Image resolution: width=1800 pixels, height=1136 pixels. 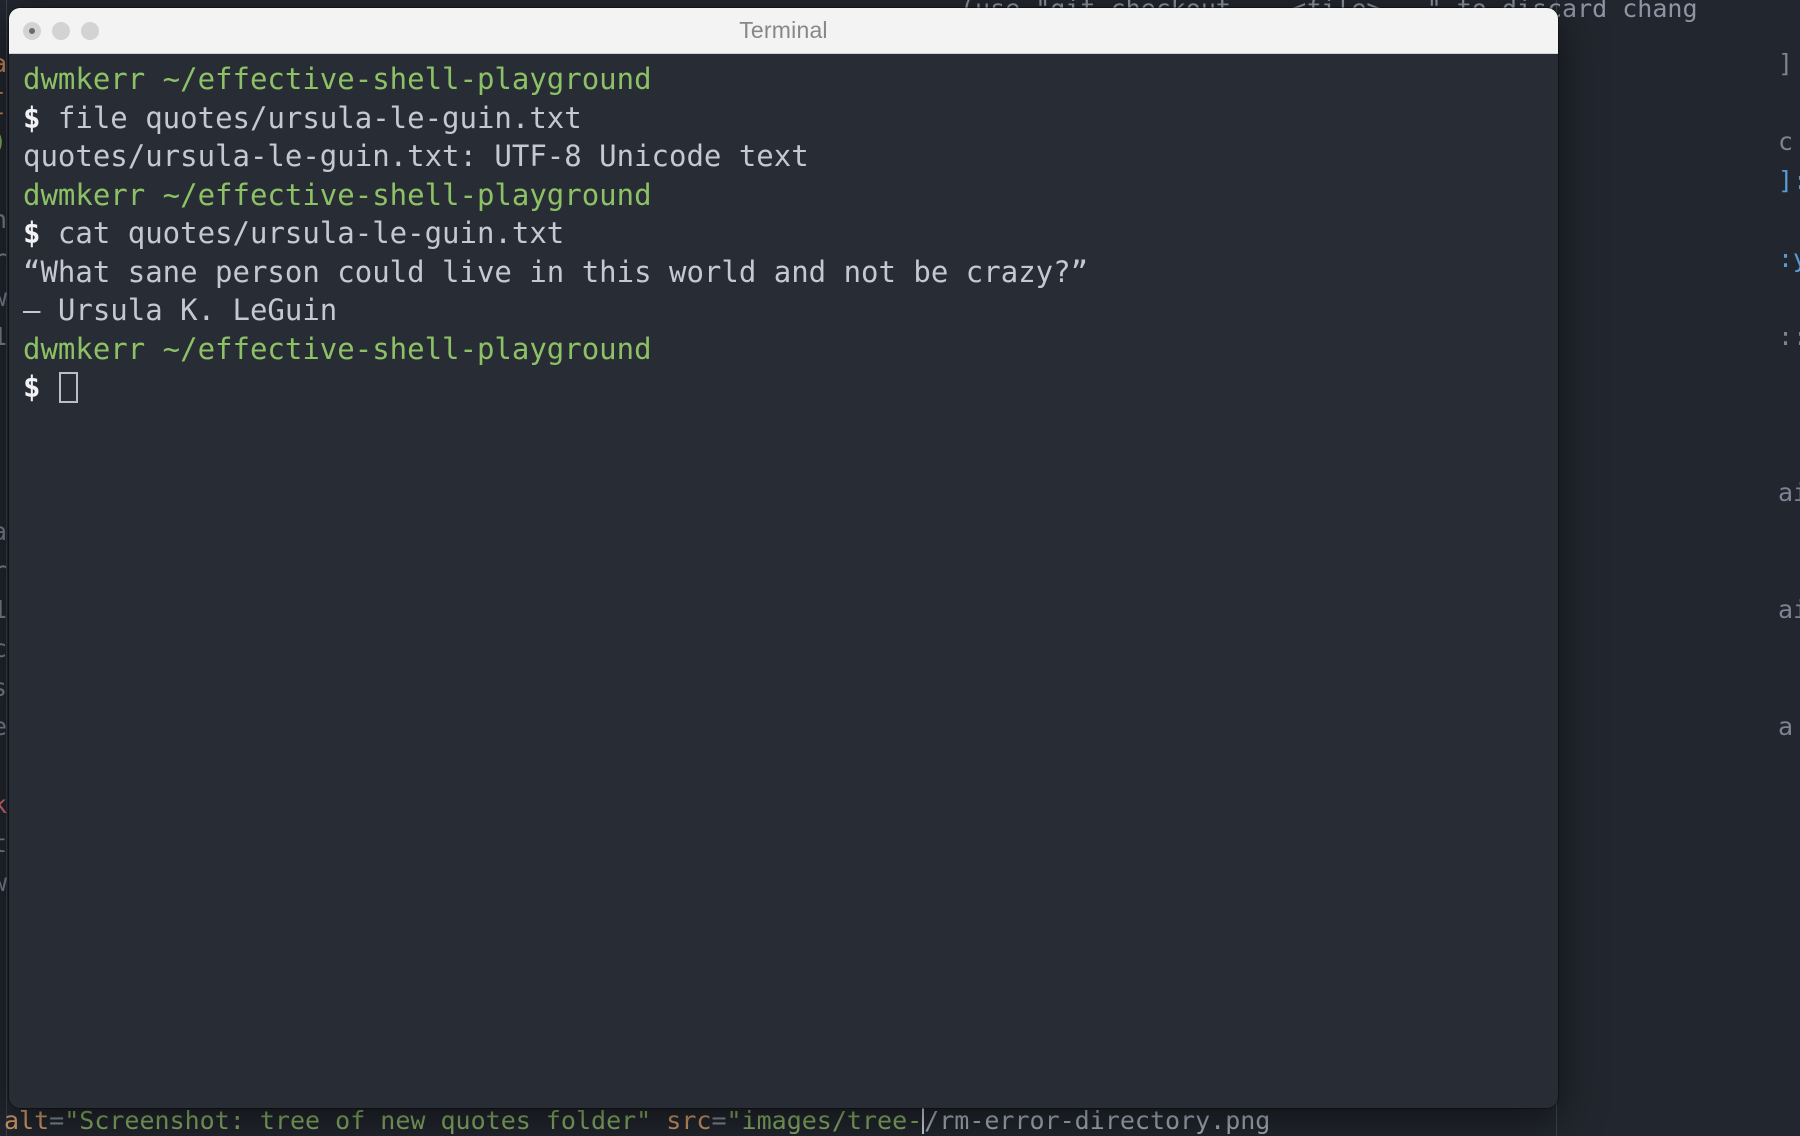 I want to click on command-text: file quotes/ursula-le-guin.txt, so click(x=311, y=117).